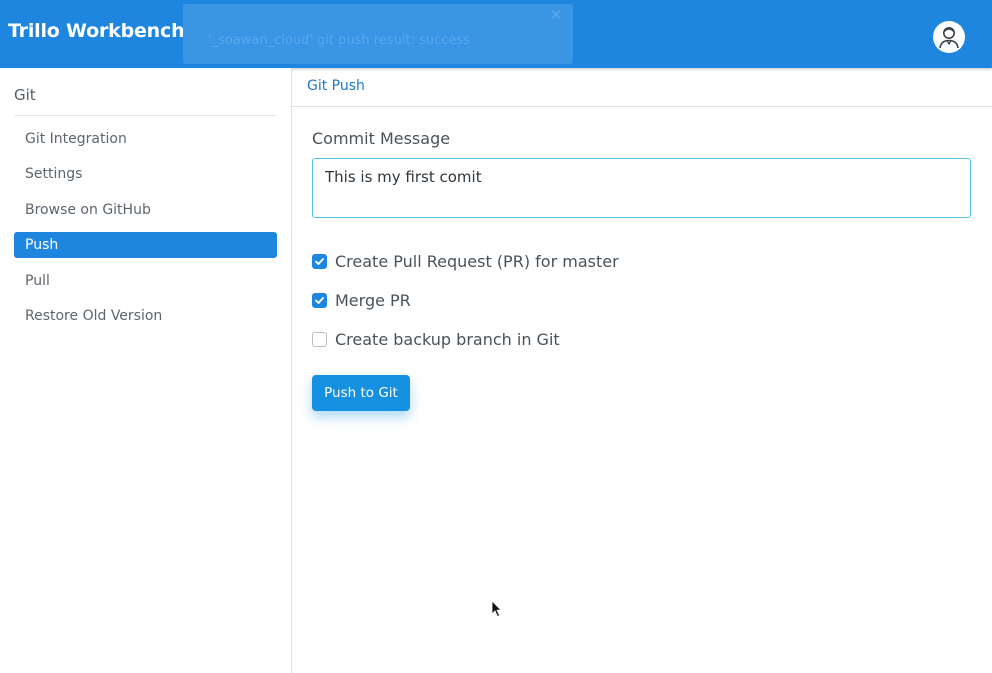  I want to click on sidebar-item-settings: Settings, so click(145, 174).